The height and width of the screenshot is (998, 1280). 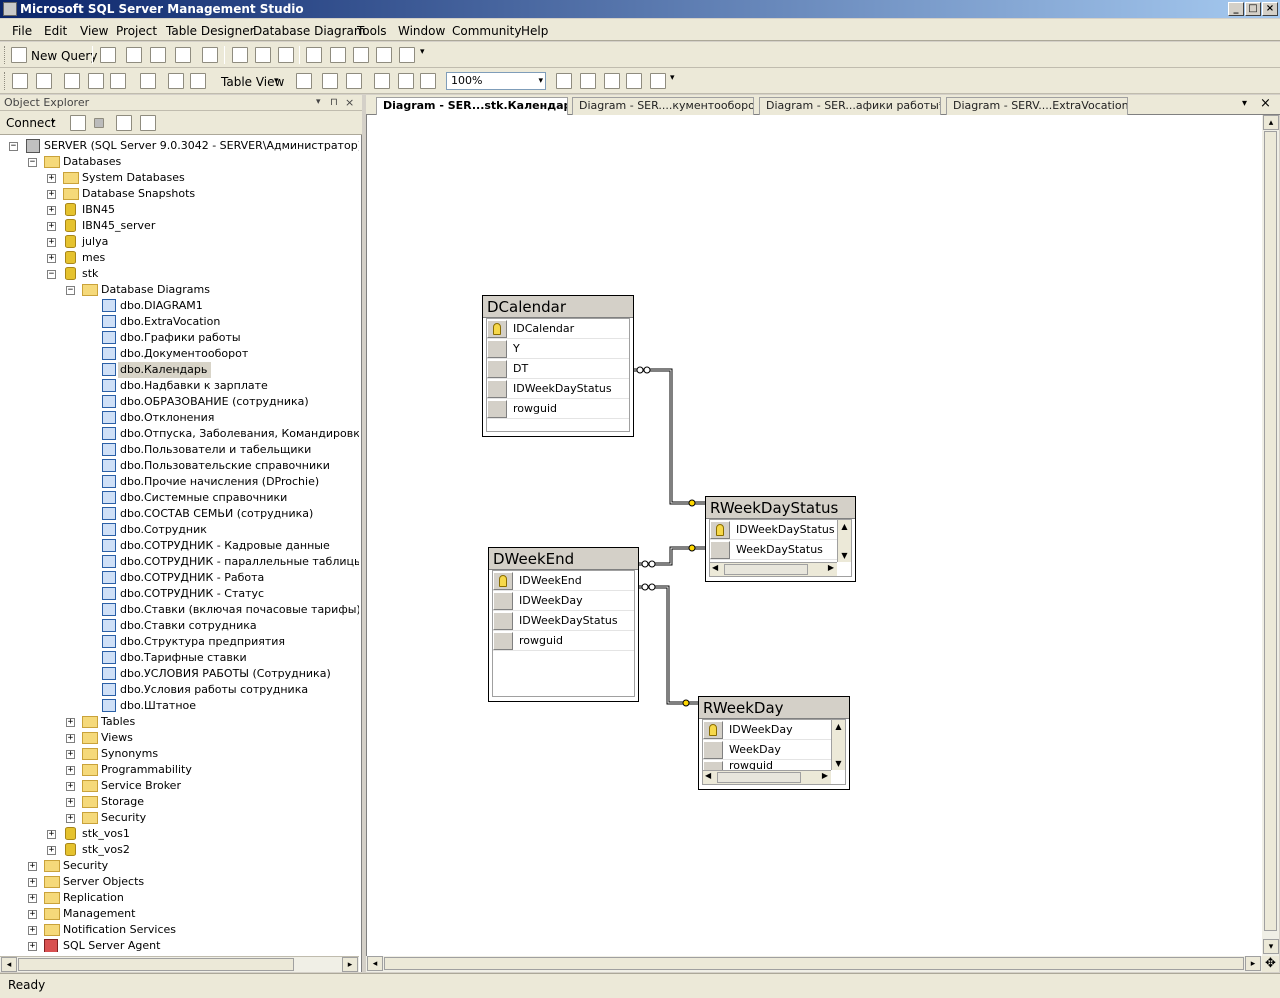 What do you see at coordinates (108, 55) in the screenshot?
I see `new-file-icon` at bounding box center [108, 55].